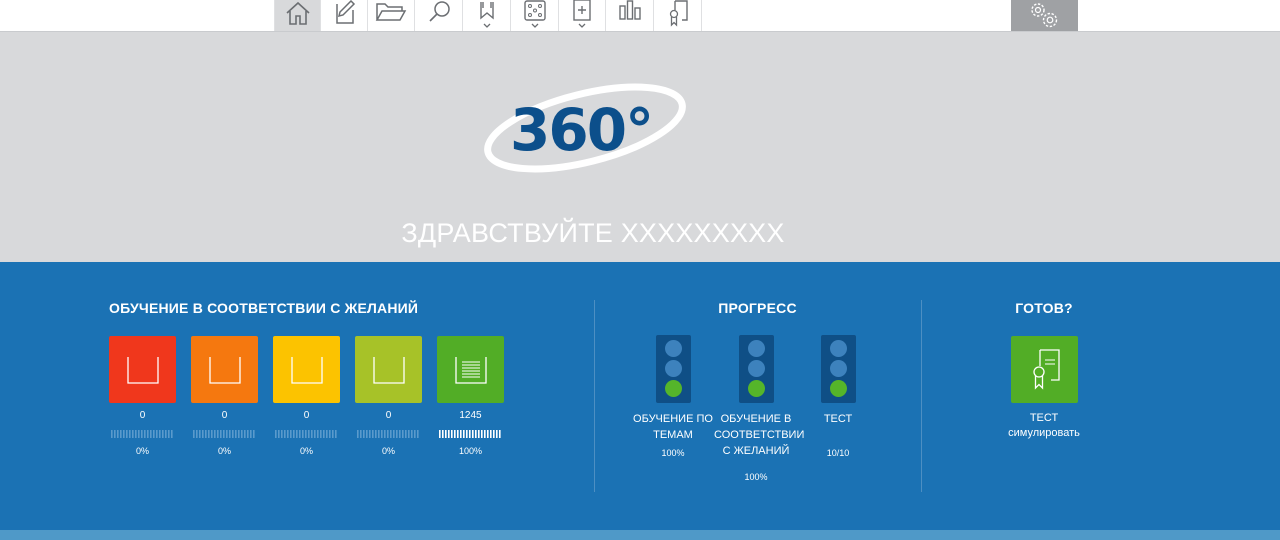 This screenshot has width=1280, height=540. I want to click on progress-label: ТЕСТ, so click(838, 419).